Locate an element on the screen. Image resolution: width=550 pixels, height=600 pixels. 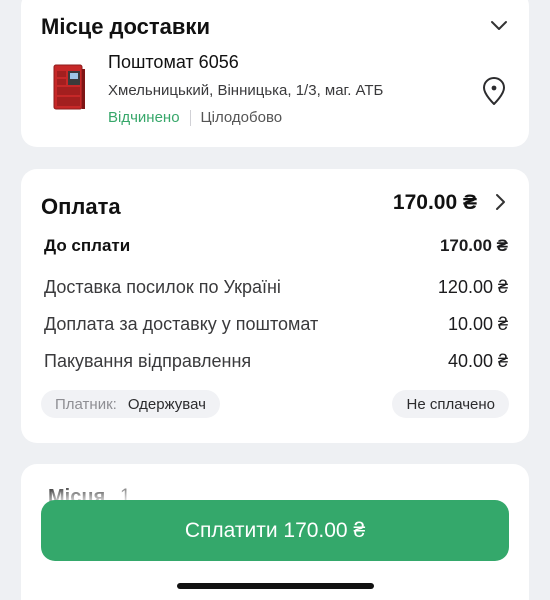
charge-row: Доплата за доставку у поштомат 10.00 ₴ is located at coordinates (276, 324).